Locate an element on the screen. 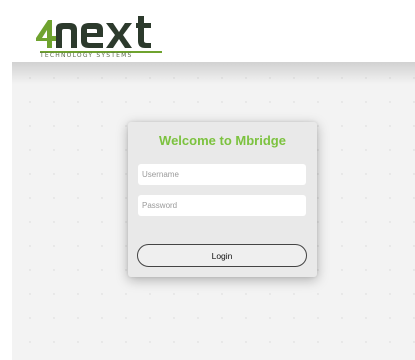 This screenshot has width=415, height=360. password-input is located at coordinates (222, 205).